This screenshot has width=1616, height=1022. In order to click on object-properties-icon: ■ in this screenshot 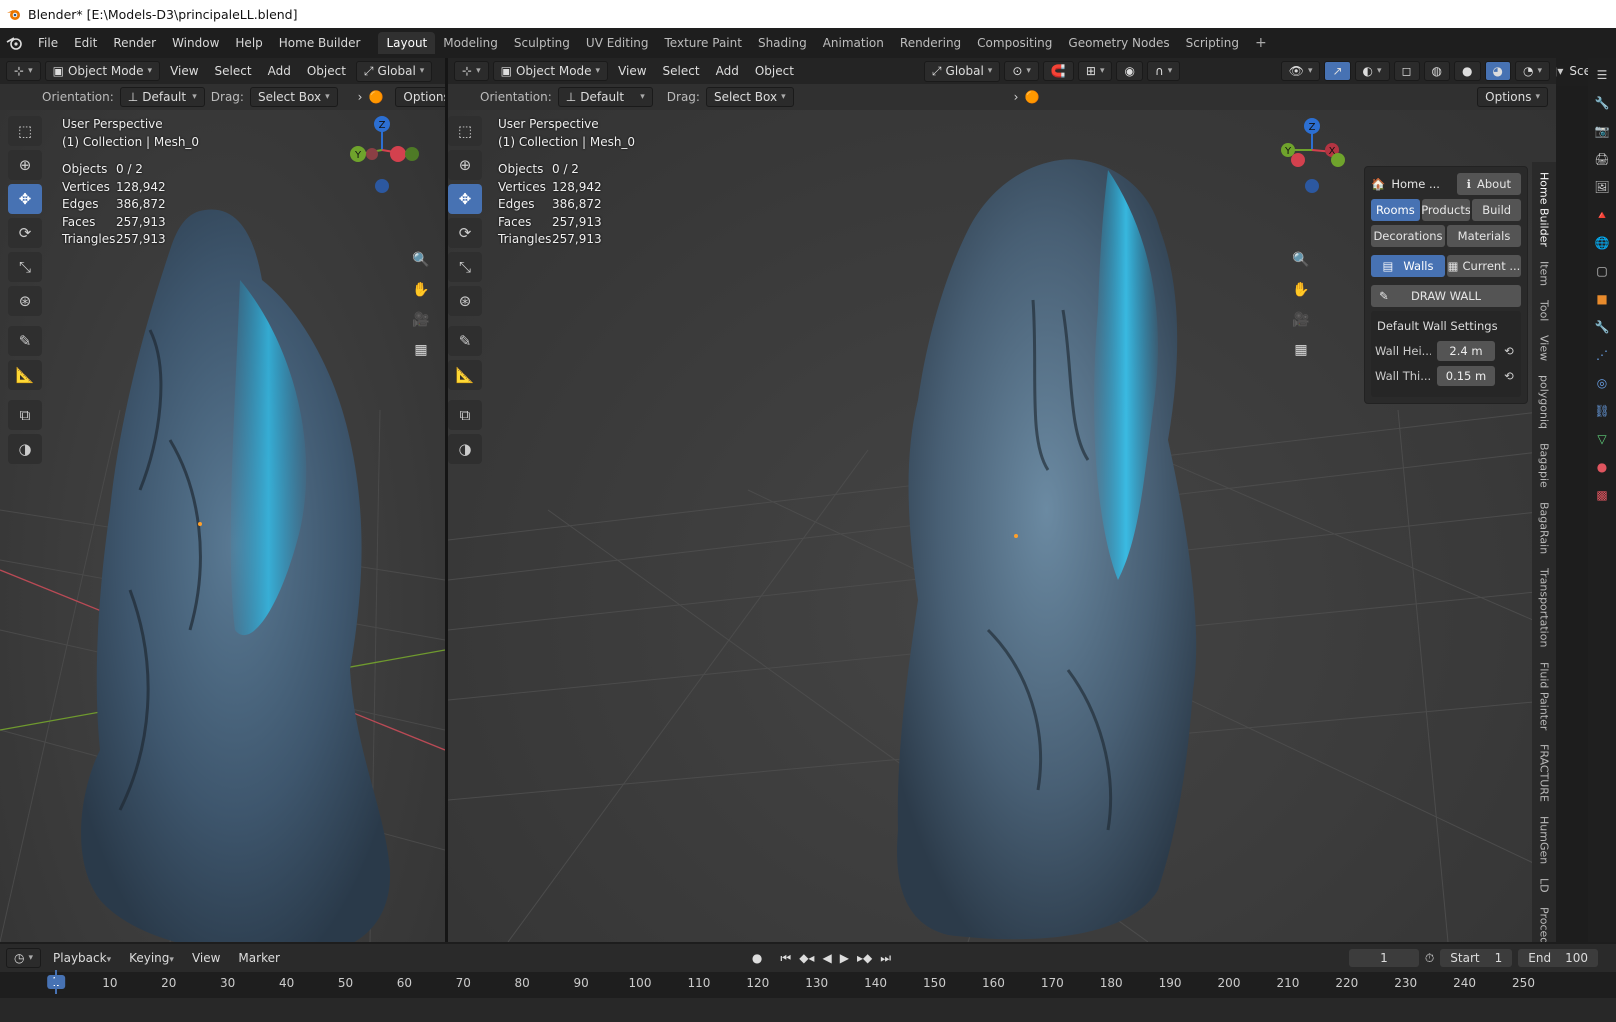, I will do `click(1602, 299)`.